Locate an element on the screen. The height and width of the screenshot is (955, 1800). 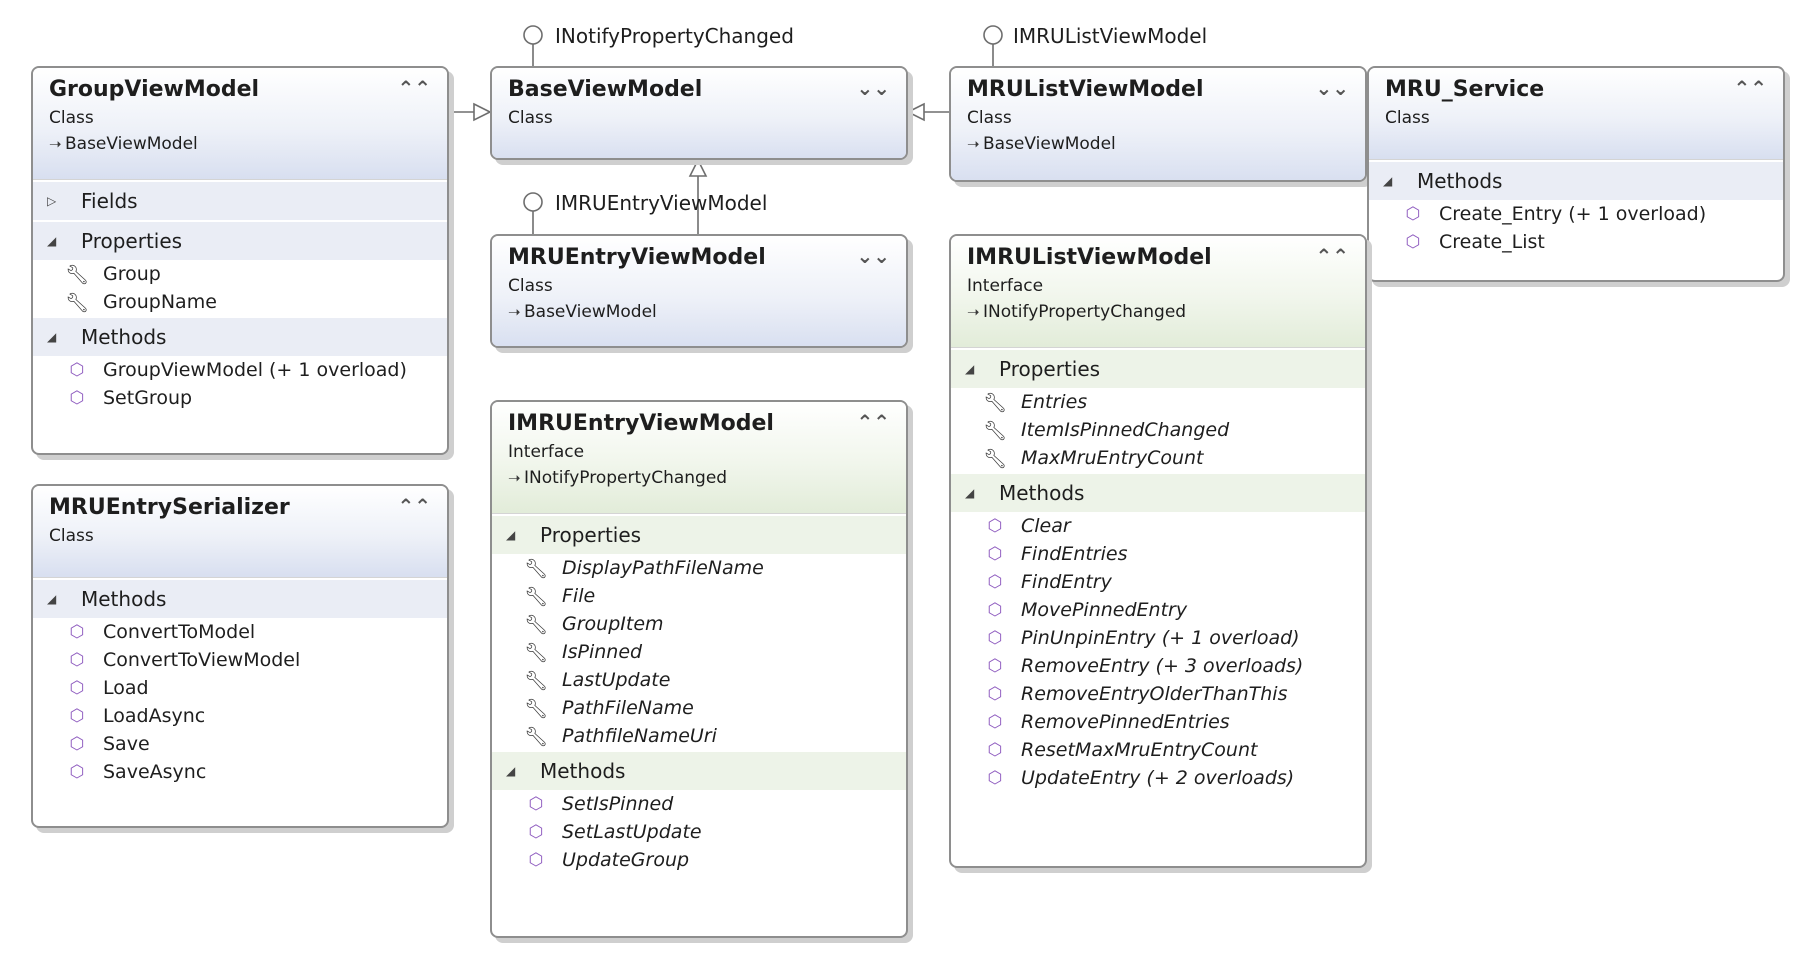
member-label: FindEntry is located at coordinates (1066, 582).